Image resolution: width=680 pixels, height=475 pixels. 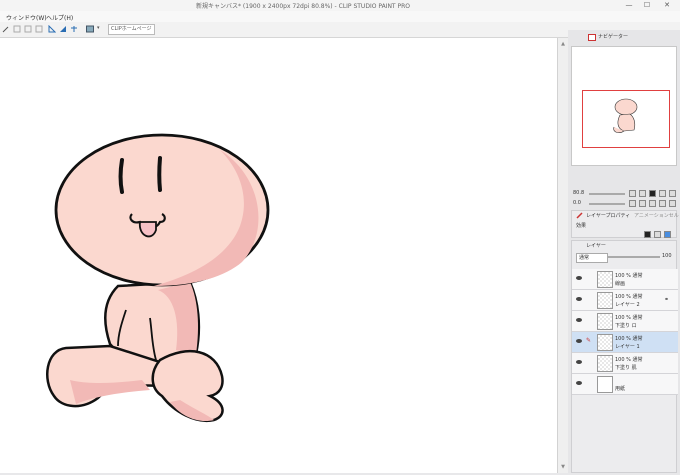 I want to click on opacity-slider, so click(x=634, y=257).